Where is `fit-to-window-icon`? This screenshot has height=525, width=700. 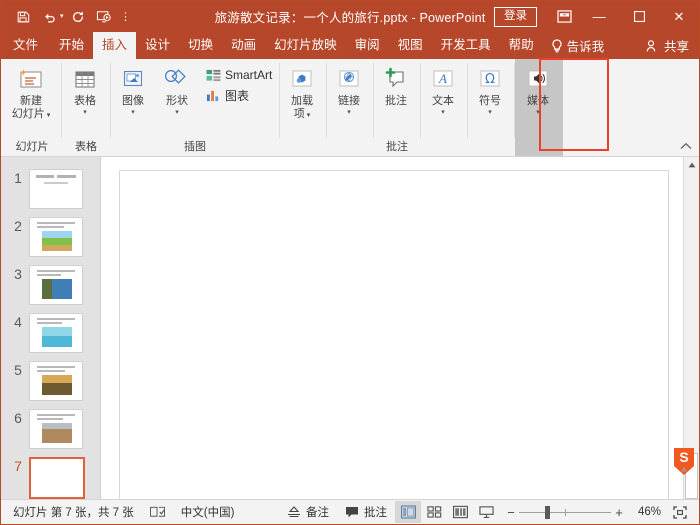 fit-to-window-icon is located at coordinates (680, 512).